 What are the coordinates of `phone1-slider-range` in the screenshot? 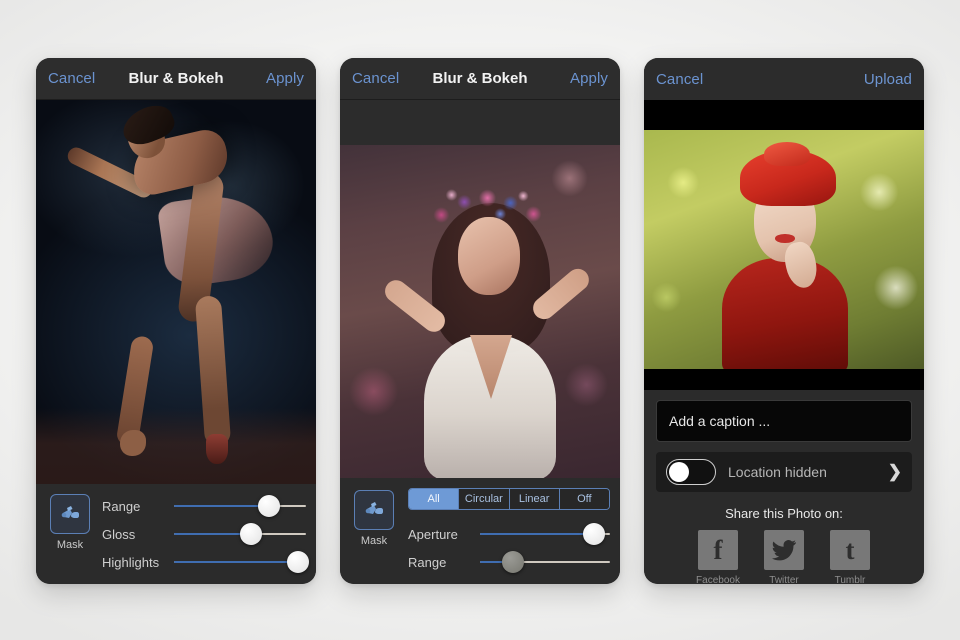 It's located at (240, 506).